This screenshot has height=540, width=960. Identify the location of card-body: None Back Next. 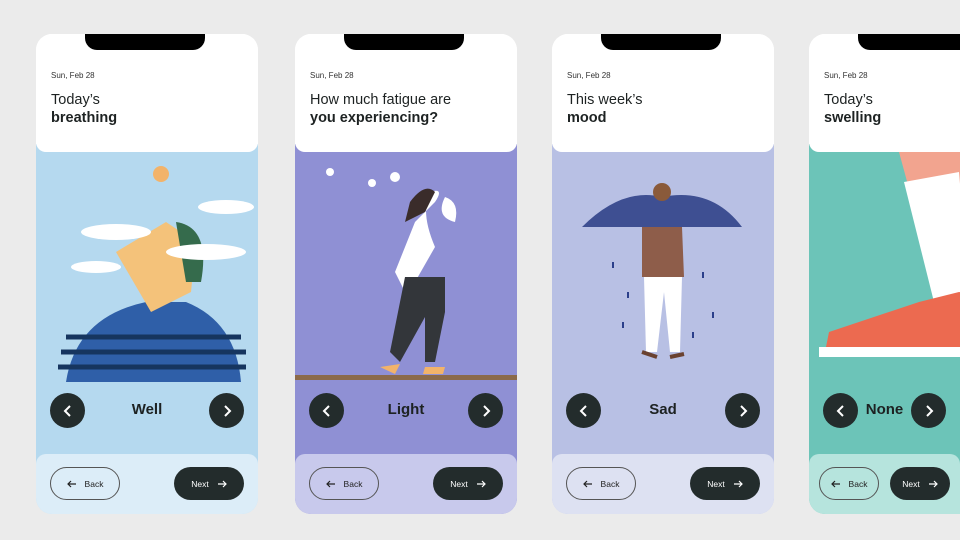
(884, 329).